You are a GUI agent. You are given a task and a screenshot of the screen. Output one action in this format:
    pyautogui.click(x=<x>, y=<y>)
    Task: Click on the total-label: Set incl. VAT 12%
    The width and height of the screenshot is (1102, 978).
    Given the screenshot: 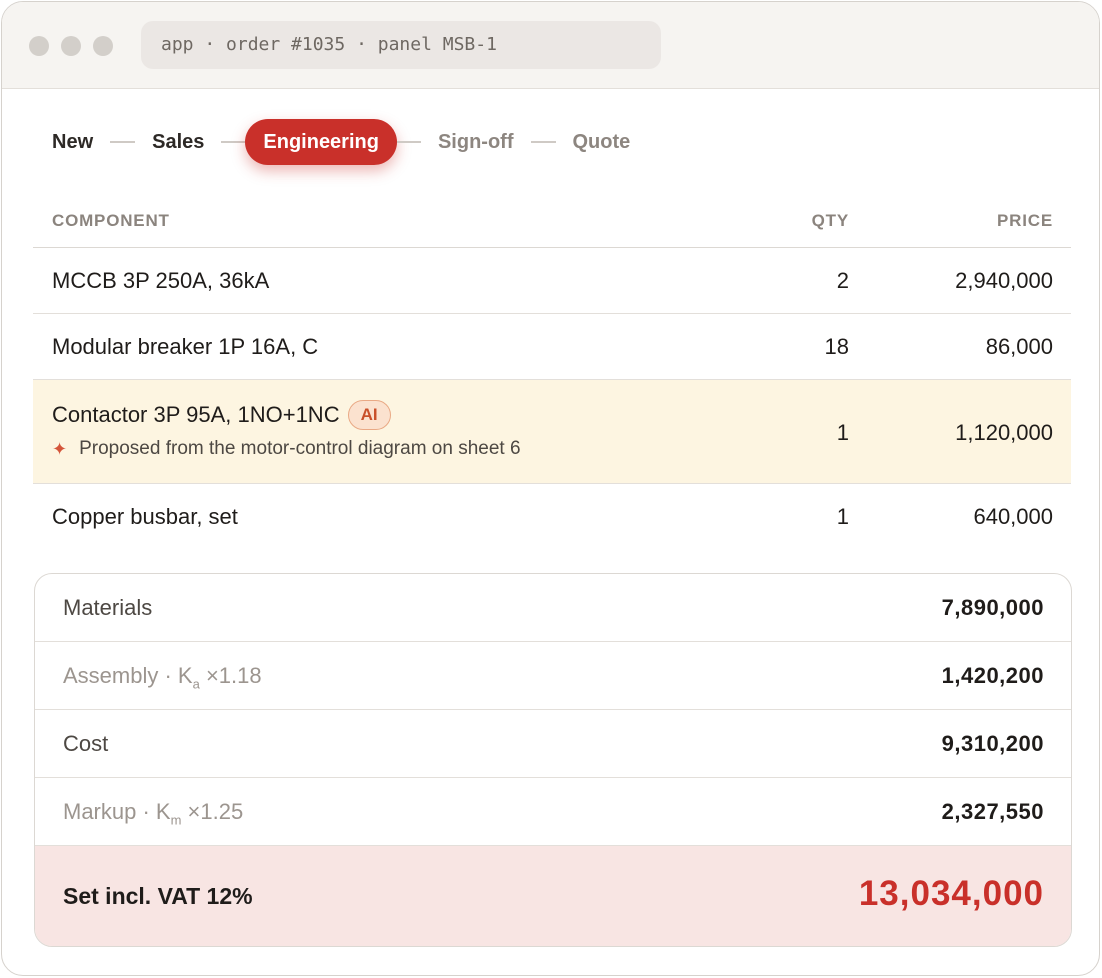 What is the action you would take?
    pyautogui.click(x=158, y=896)
    